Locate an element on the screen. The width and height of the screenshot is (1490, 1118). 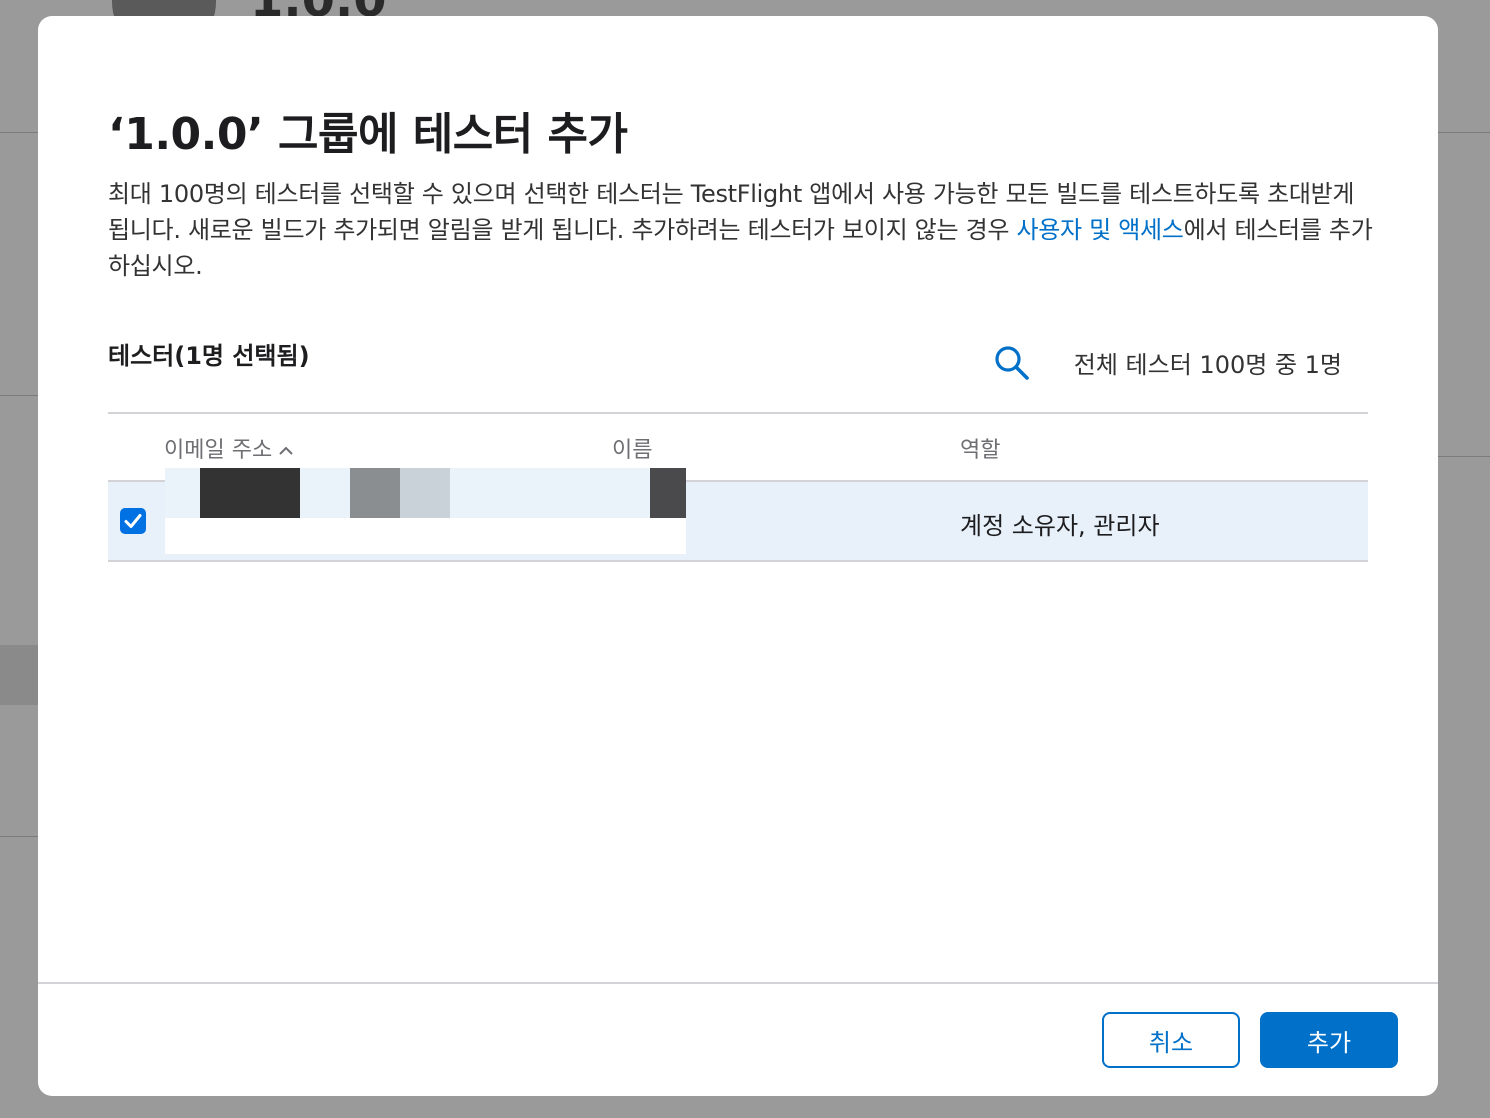
background-band is located at coordinates (20, 675).